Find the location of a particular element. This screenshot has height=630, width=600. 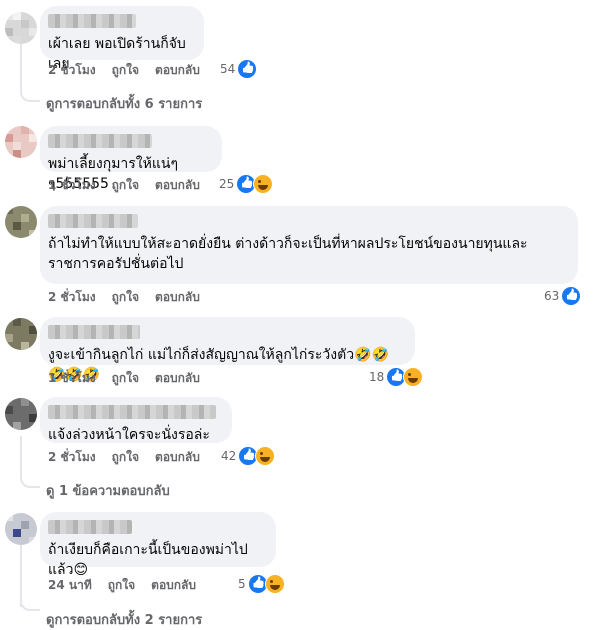

reaction-summary: 54 is located at coordinates (239, 69).